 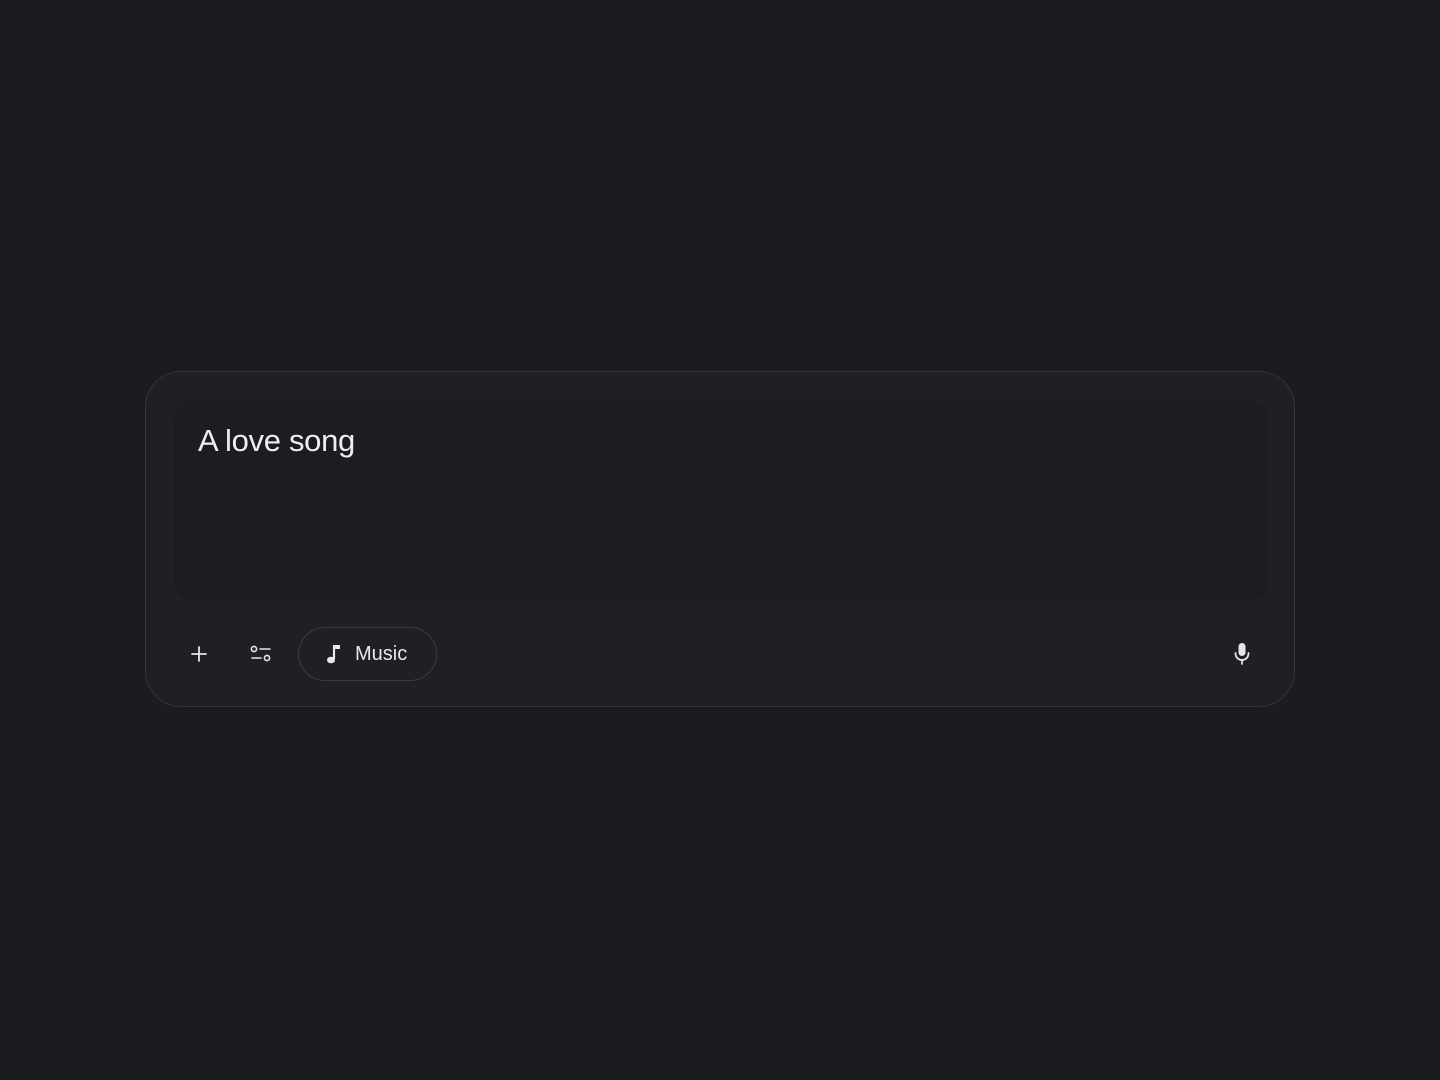 What do you see at coordinates (381, 653) in the screenshot?
I see `music-chip-label: Music` at bounding box center [381, 653].